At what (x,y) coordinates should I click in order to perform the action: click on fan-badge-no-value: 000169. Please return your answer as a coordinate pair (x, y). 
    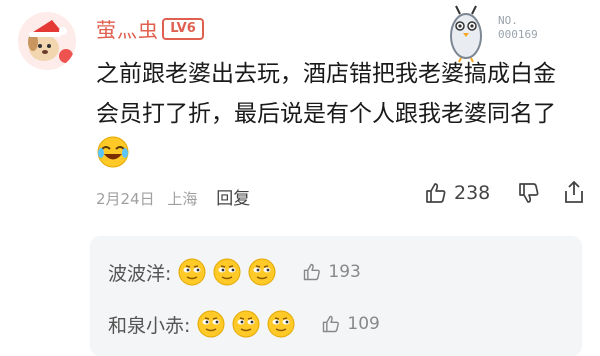
    Looking at the image, I should click on (518, 34).